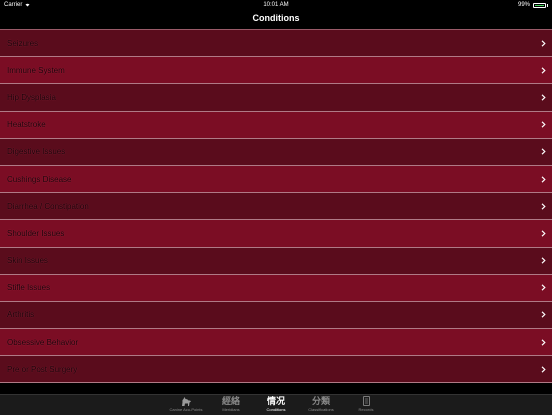 The width and height of the screenshot is (552, 415). I want to click on tab-conditions: 情况 Conditions, so click(276, 405).